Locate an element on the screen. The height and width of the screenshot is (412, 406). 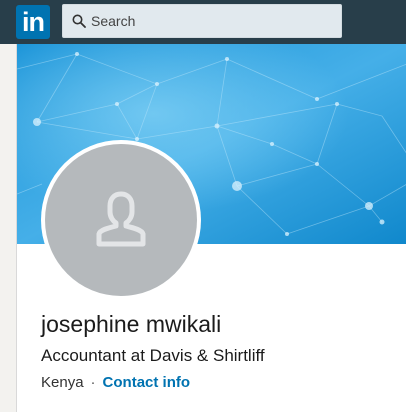
search-box is located at coordinates (202, 21).